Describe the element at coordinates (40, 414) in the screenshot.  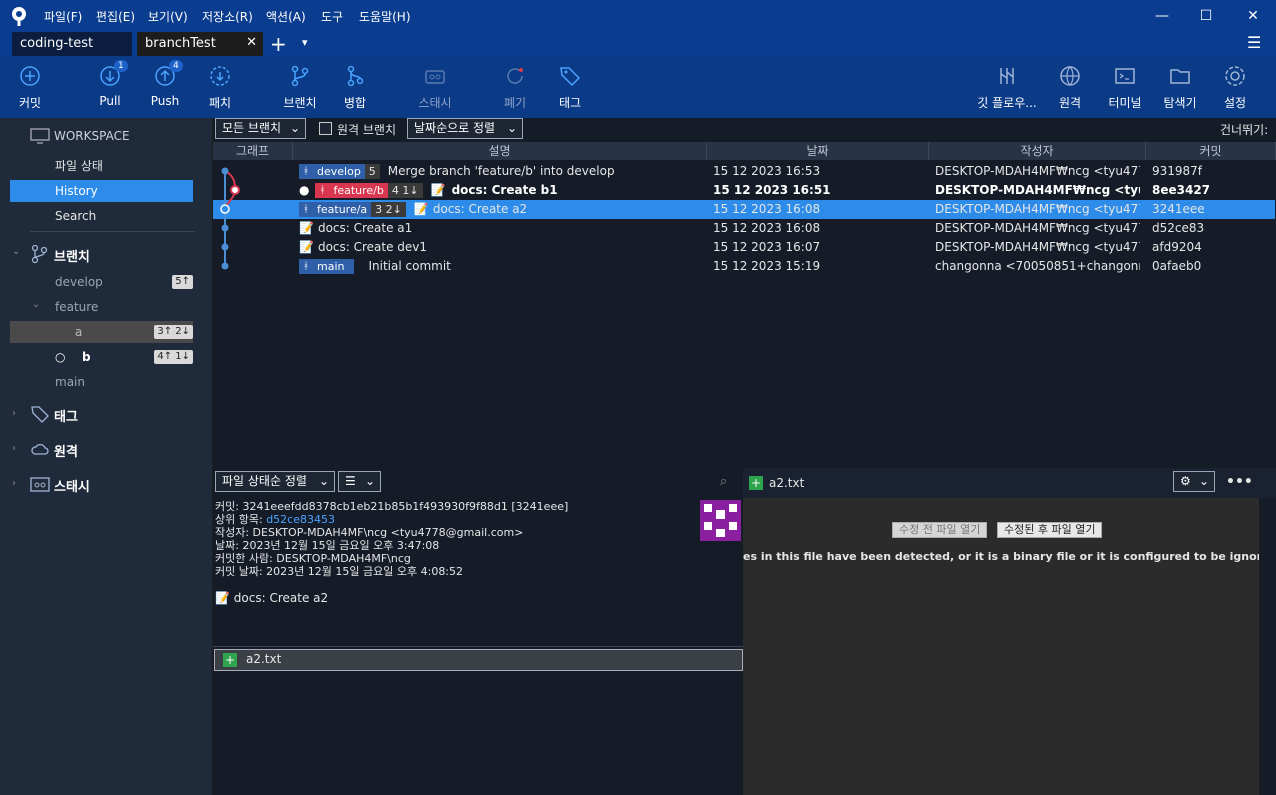
I see `tag-icon` at that location.